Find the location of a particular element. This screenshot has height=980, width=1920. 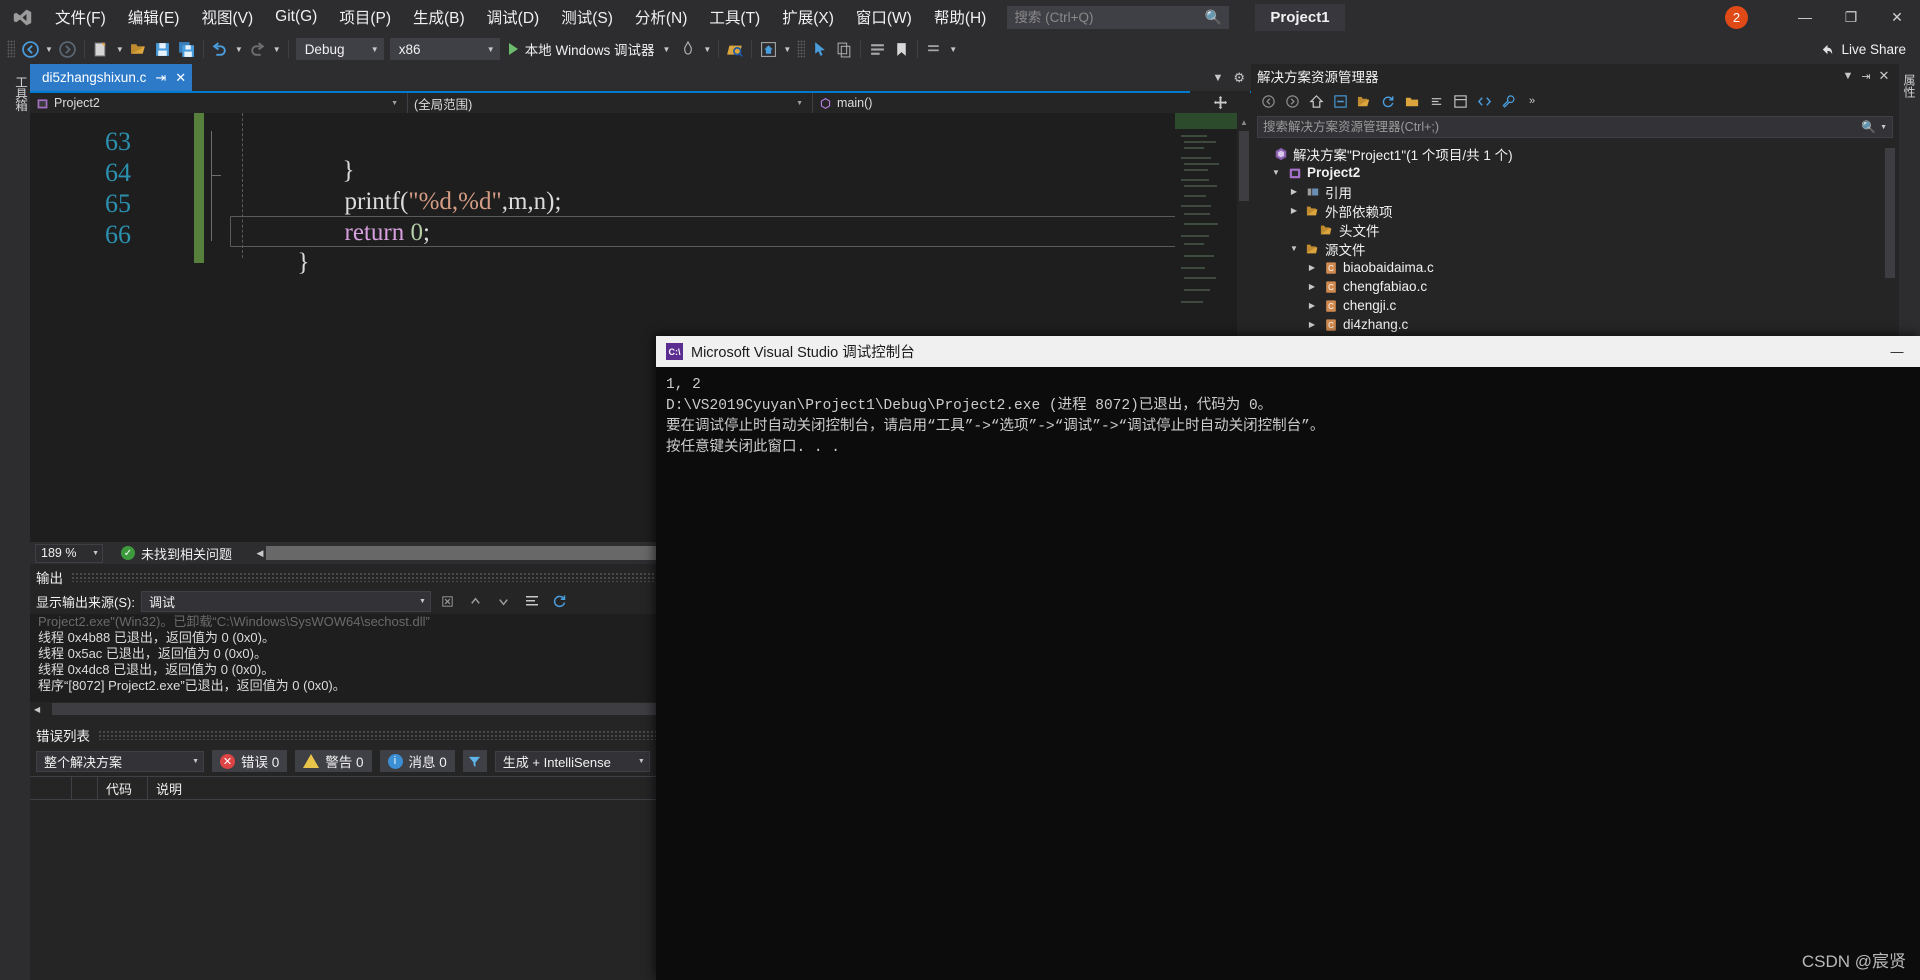

global-search-box: 🔍 is located at coordinates (1118, 17).